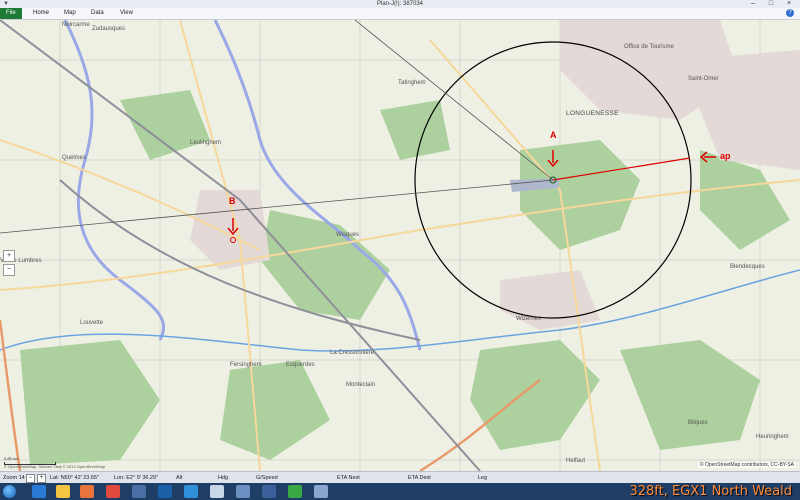  What do you see at coordinates (70, 13) in the screenshot?
I see `tab-map: Map` at bounding box center [70, 13].